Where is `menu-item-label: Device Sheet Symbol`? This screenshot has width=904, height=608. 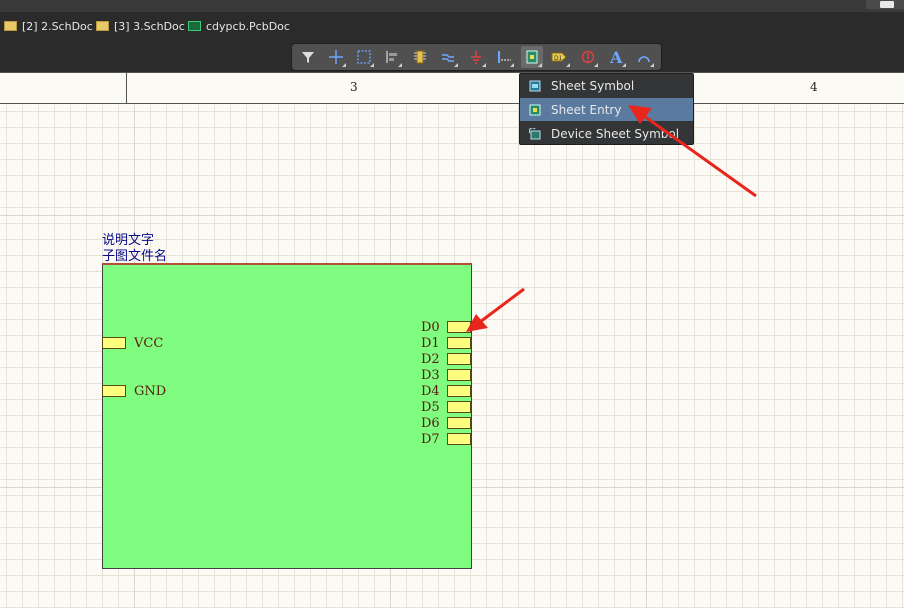 menu-item-label: Device Sheet Symbol is located at coordinates (615, 133).